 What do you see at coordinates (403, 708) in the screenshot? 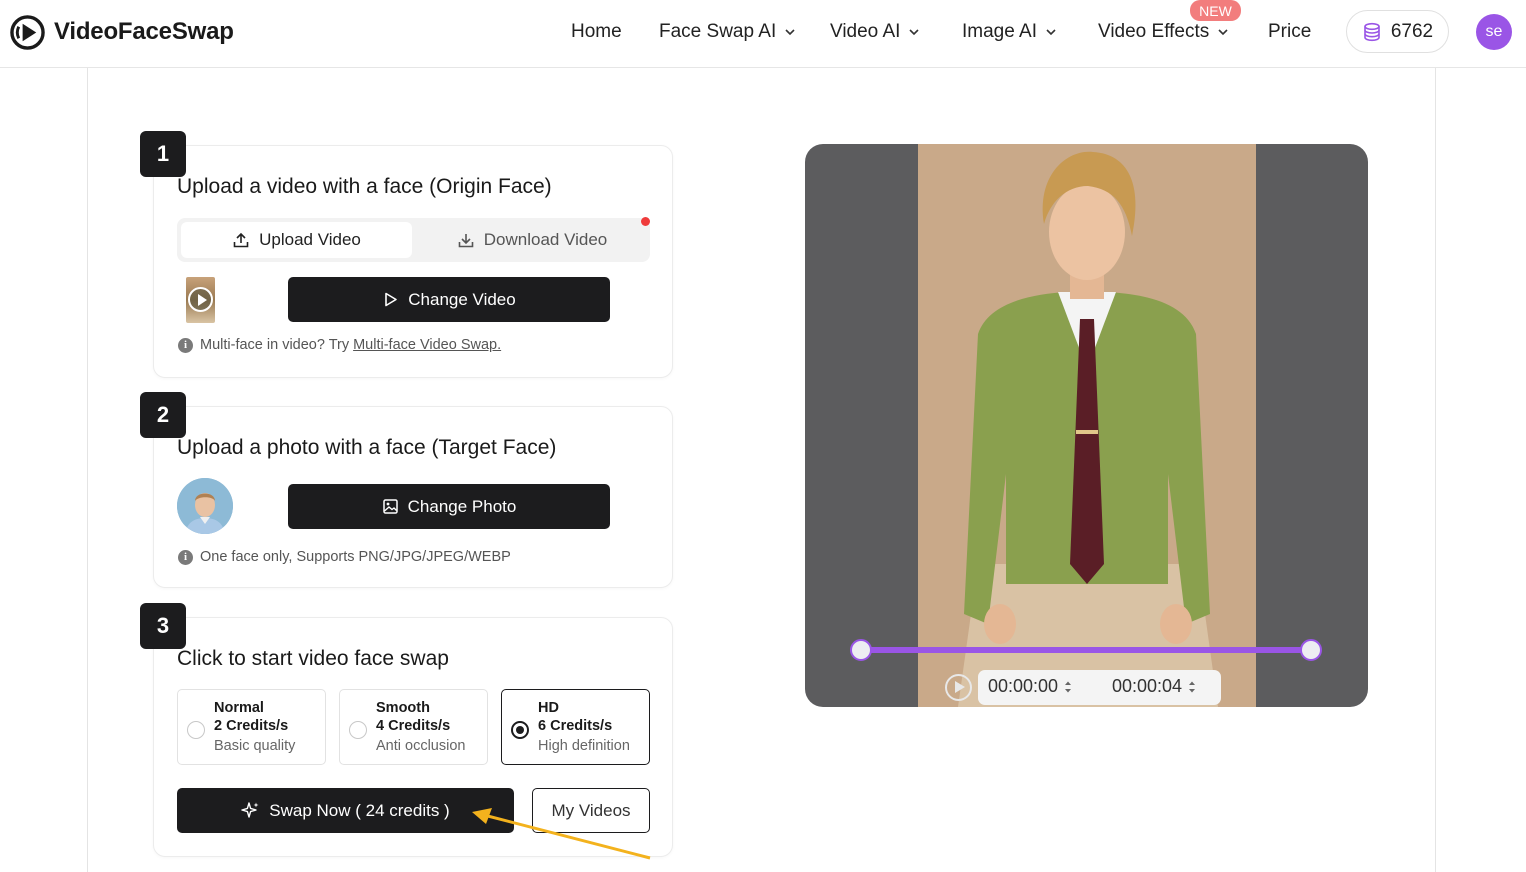
I see `quality-name: Smooth` at bounding box center [403, 708].